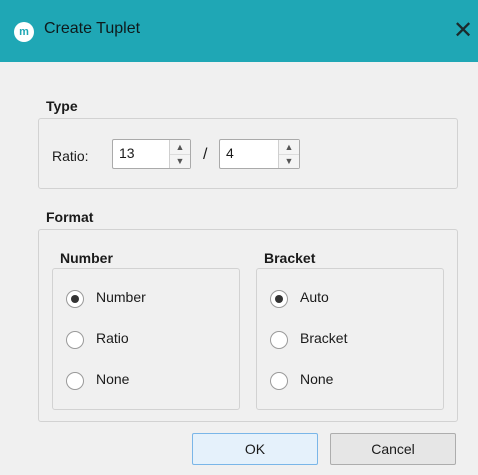  I want to click on musescore-app-icon: m, so click(24, 32).